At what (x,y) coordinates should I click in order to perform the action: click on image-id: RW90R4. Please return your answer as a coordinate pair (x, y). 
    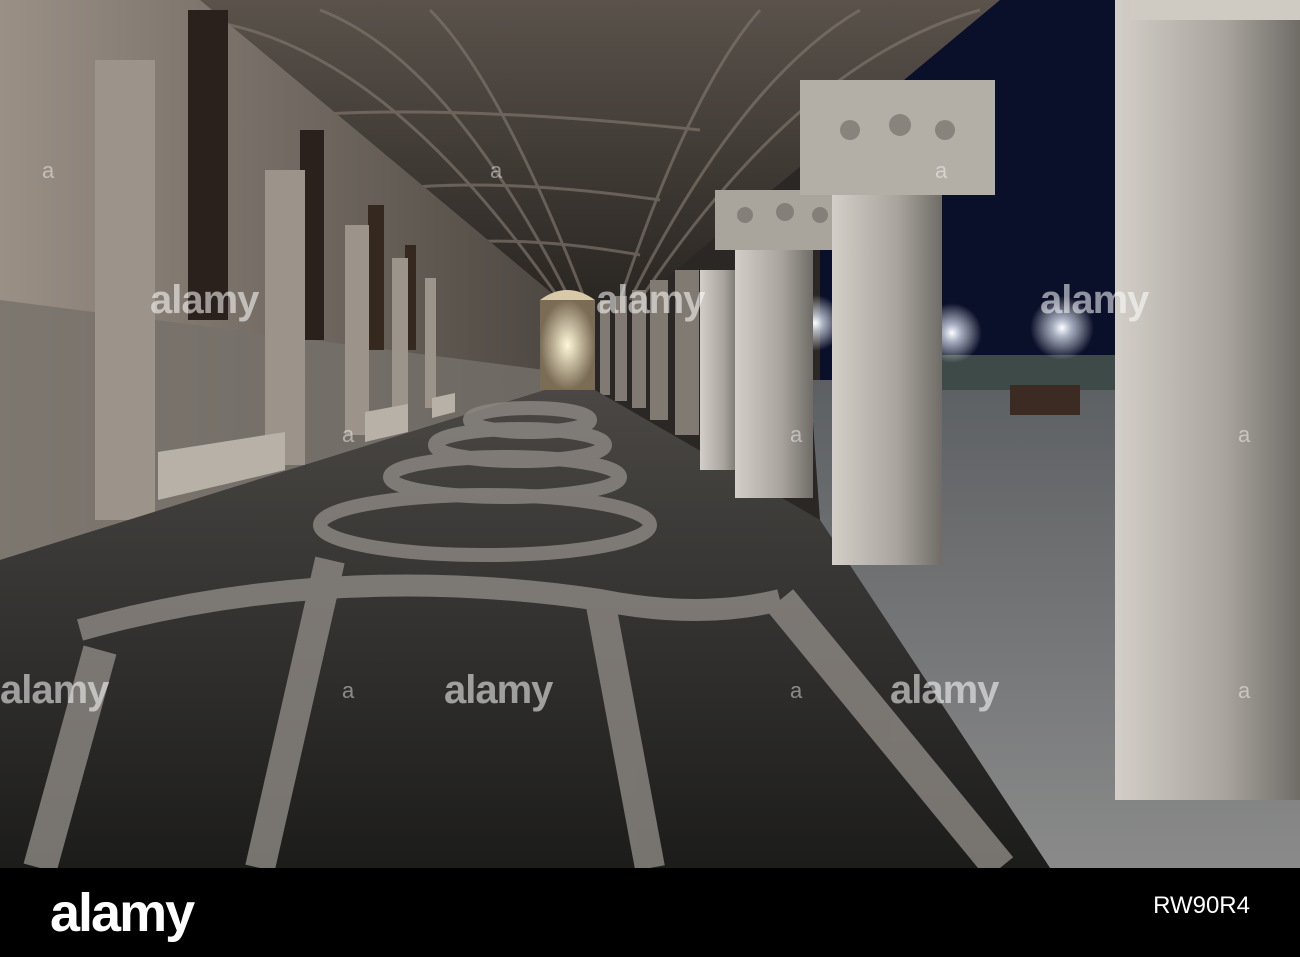
    Looking at the image, I should click on (1201, 905).